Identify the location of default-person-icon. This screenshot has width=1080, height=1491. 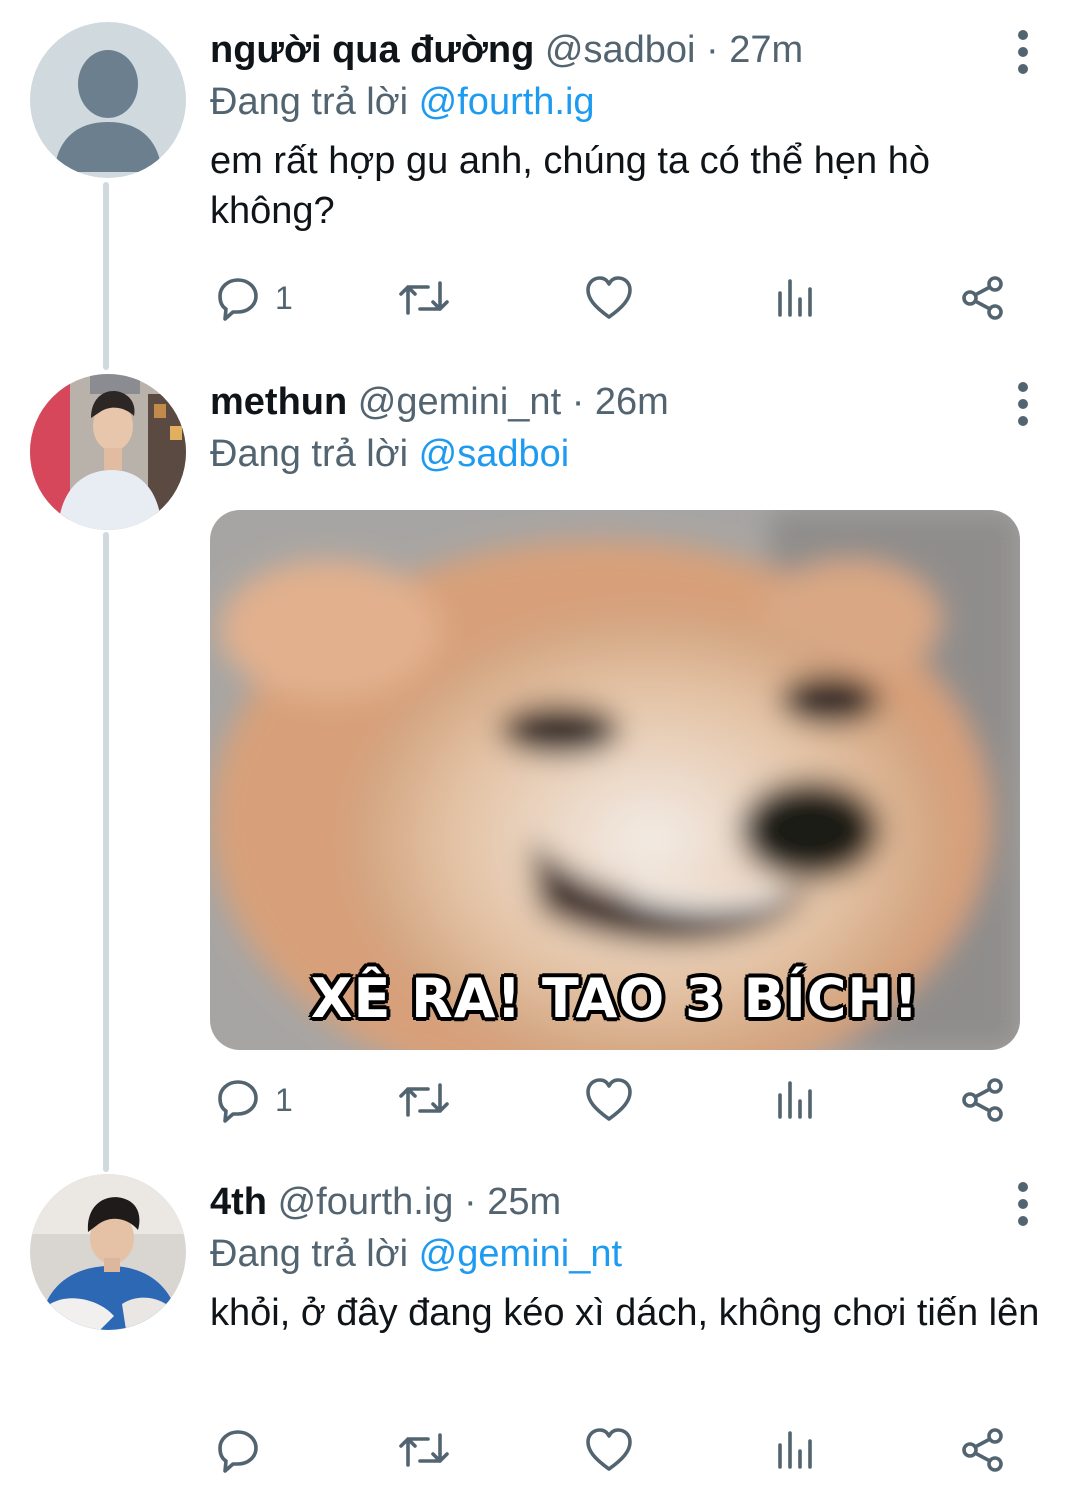
(108, 111).